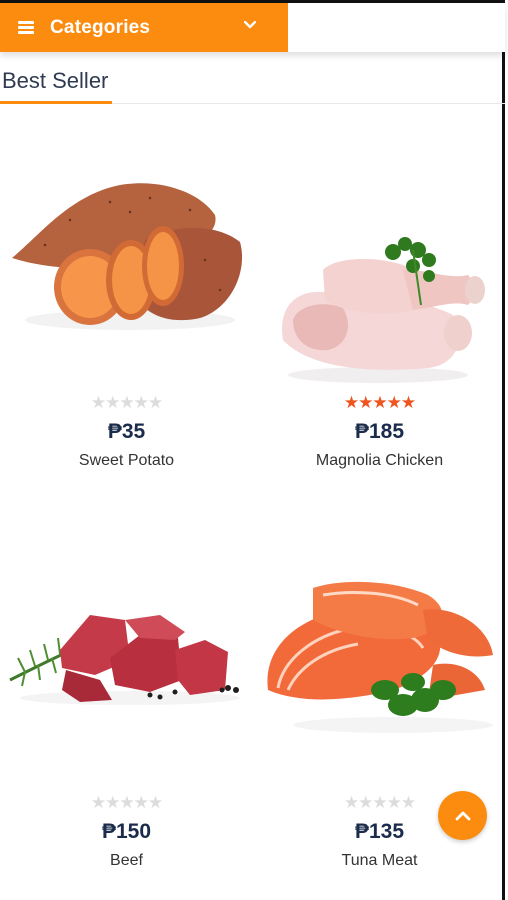 Image resolution: width=508 pixels, height=900 pixels. I want to click on categories-dropdown-button: Categories, so click(144, 27).